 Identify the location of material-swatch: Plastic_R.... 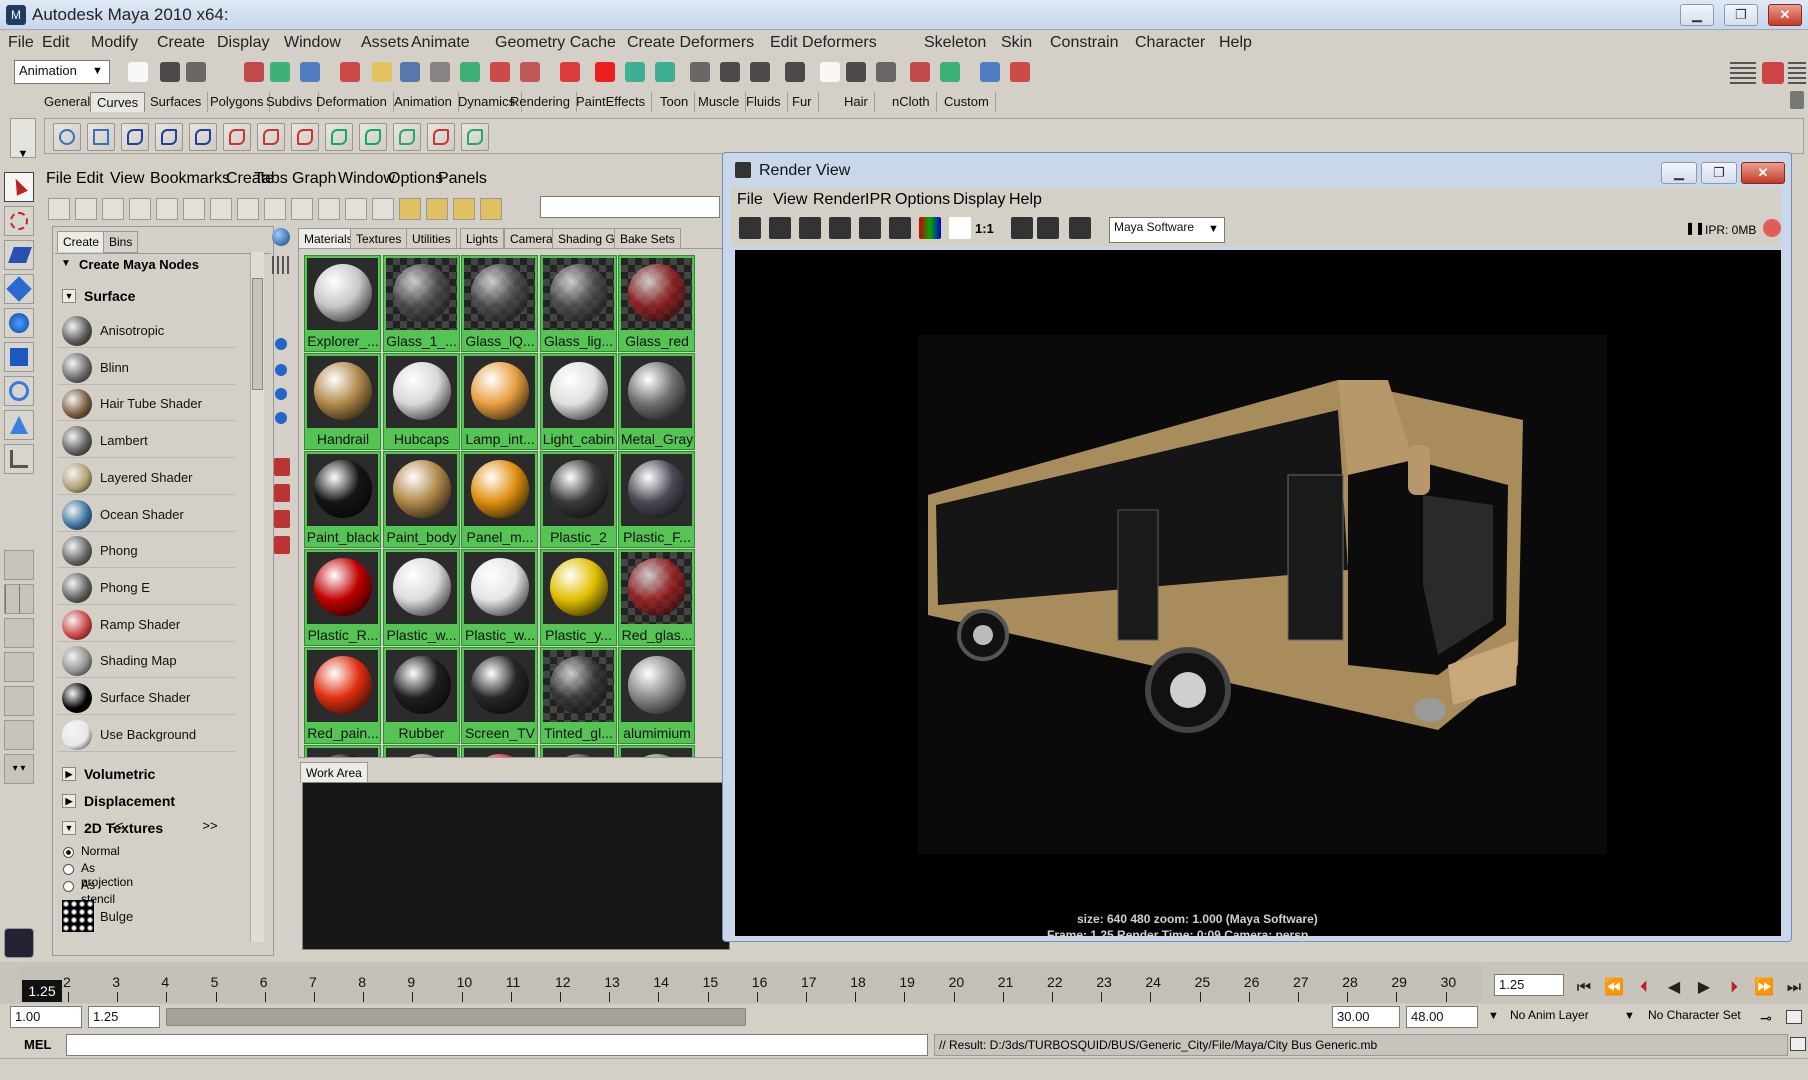
(342, 597).